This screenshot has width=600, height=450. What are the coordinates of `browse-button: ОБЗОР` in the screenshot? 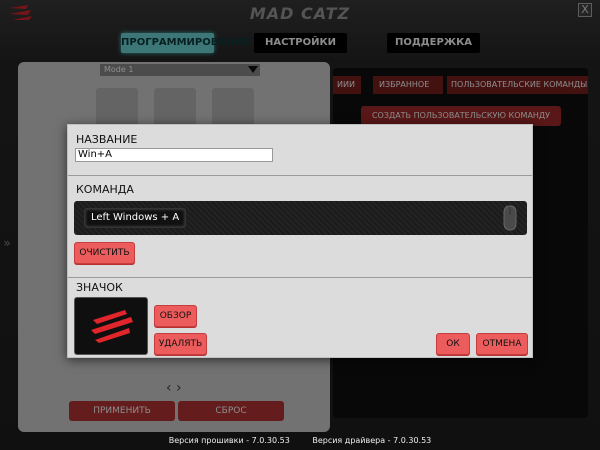 It's located at (175, 316).